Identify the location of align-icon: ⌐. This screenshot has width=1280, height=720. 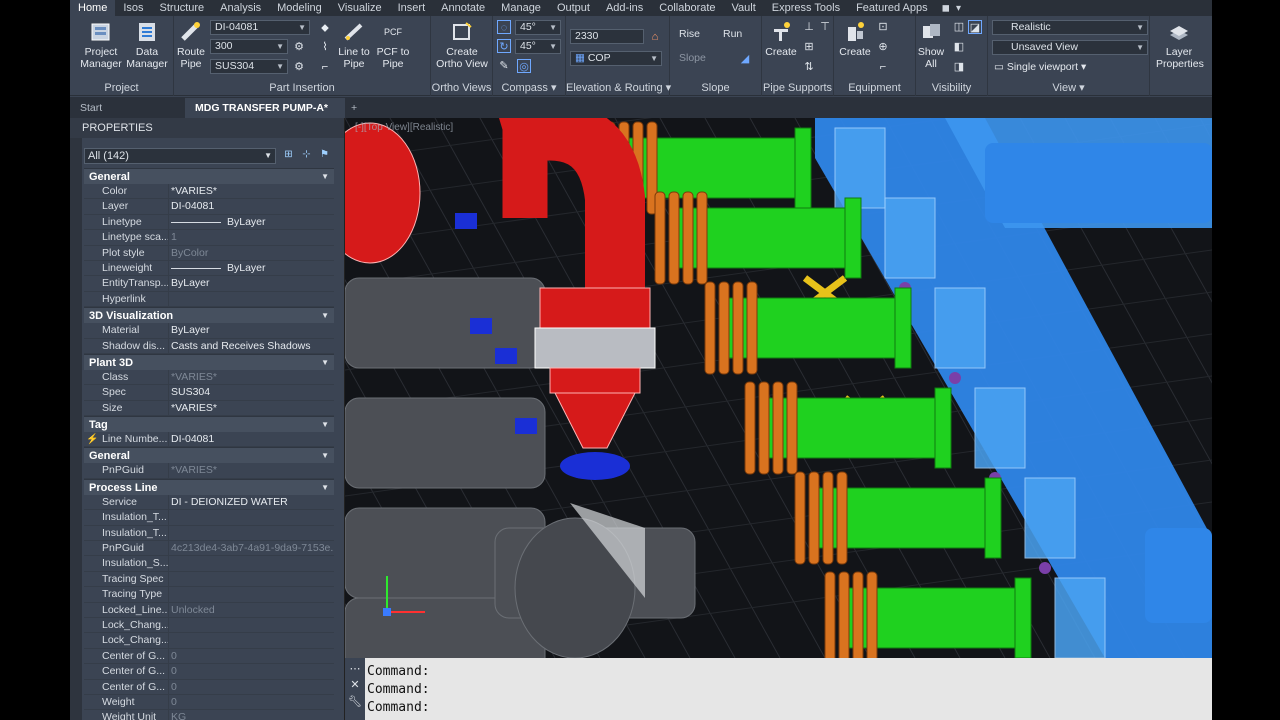
(325, 67).